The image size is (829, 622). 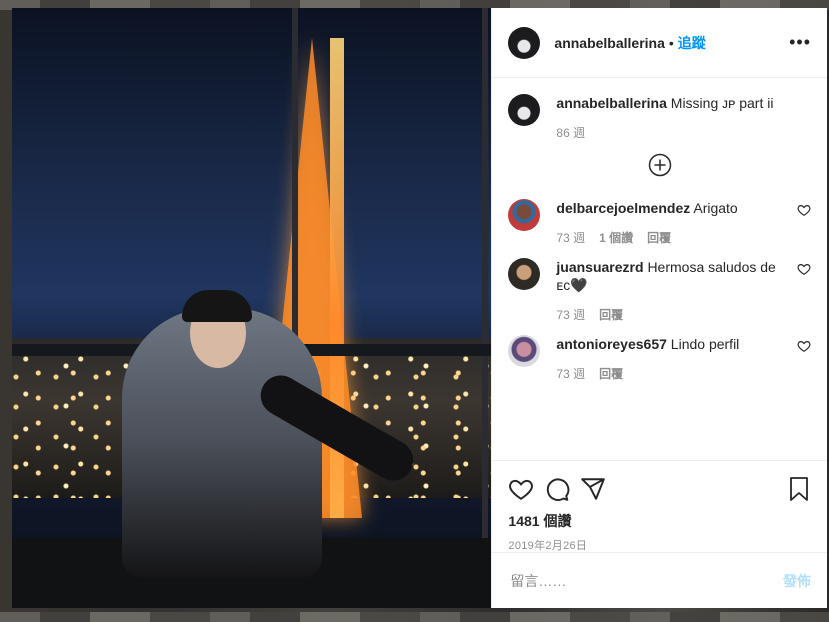 I want to click on post-header: annabelballerina • 追蹤 •••, so click(x=659, y=43).